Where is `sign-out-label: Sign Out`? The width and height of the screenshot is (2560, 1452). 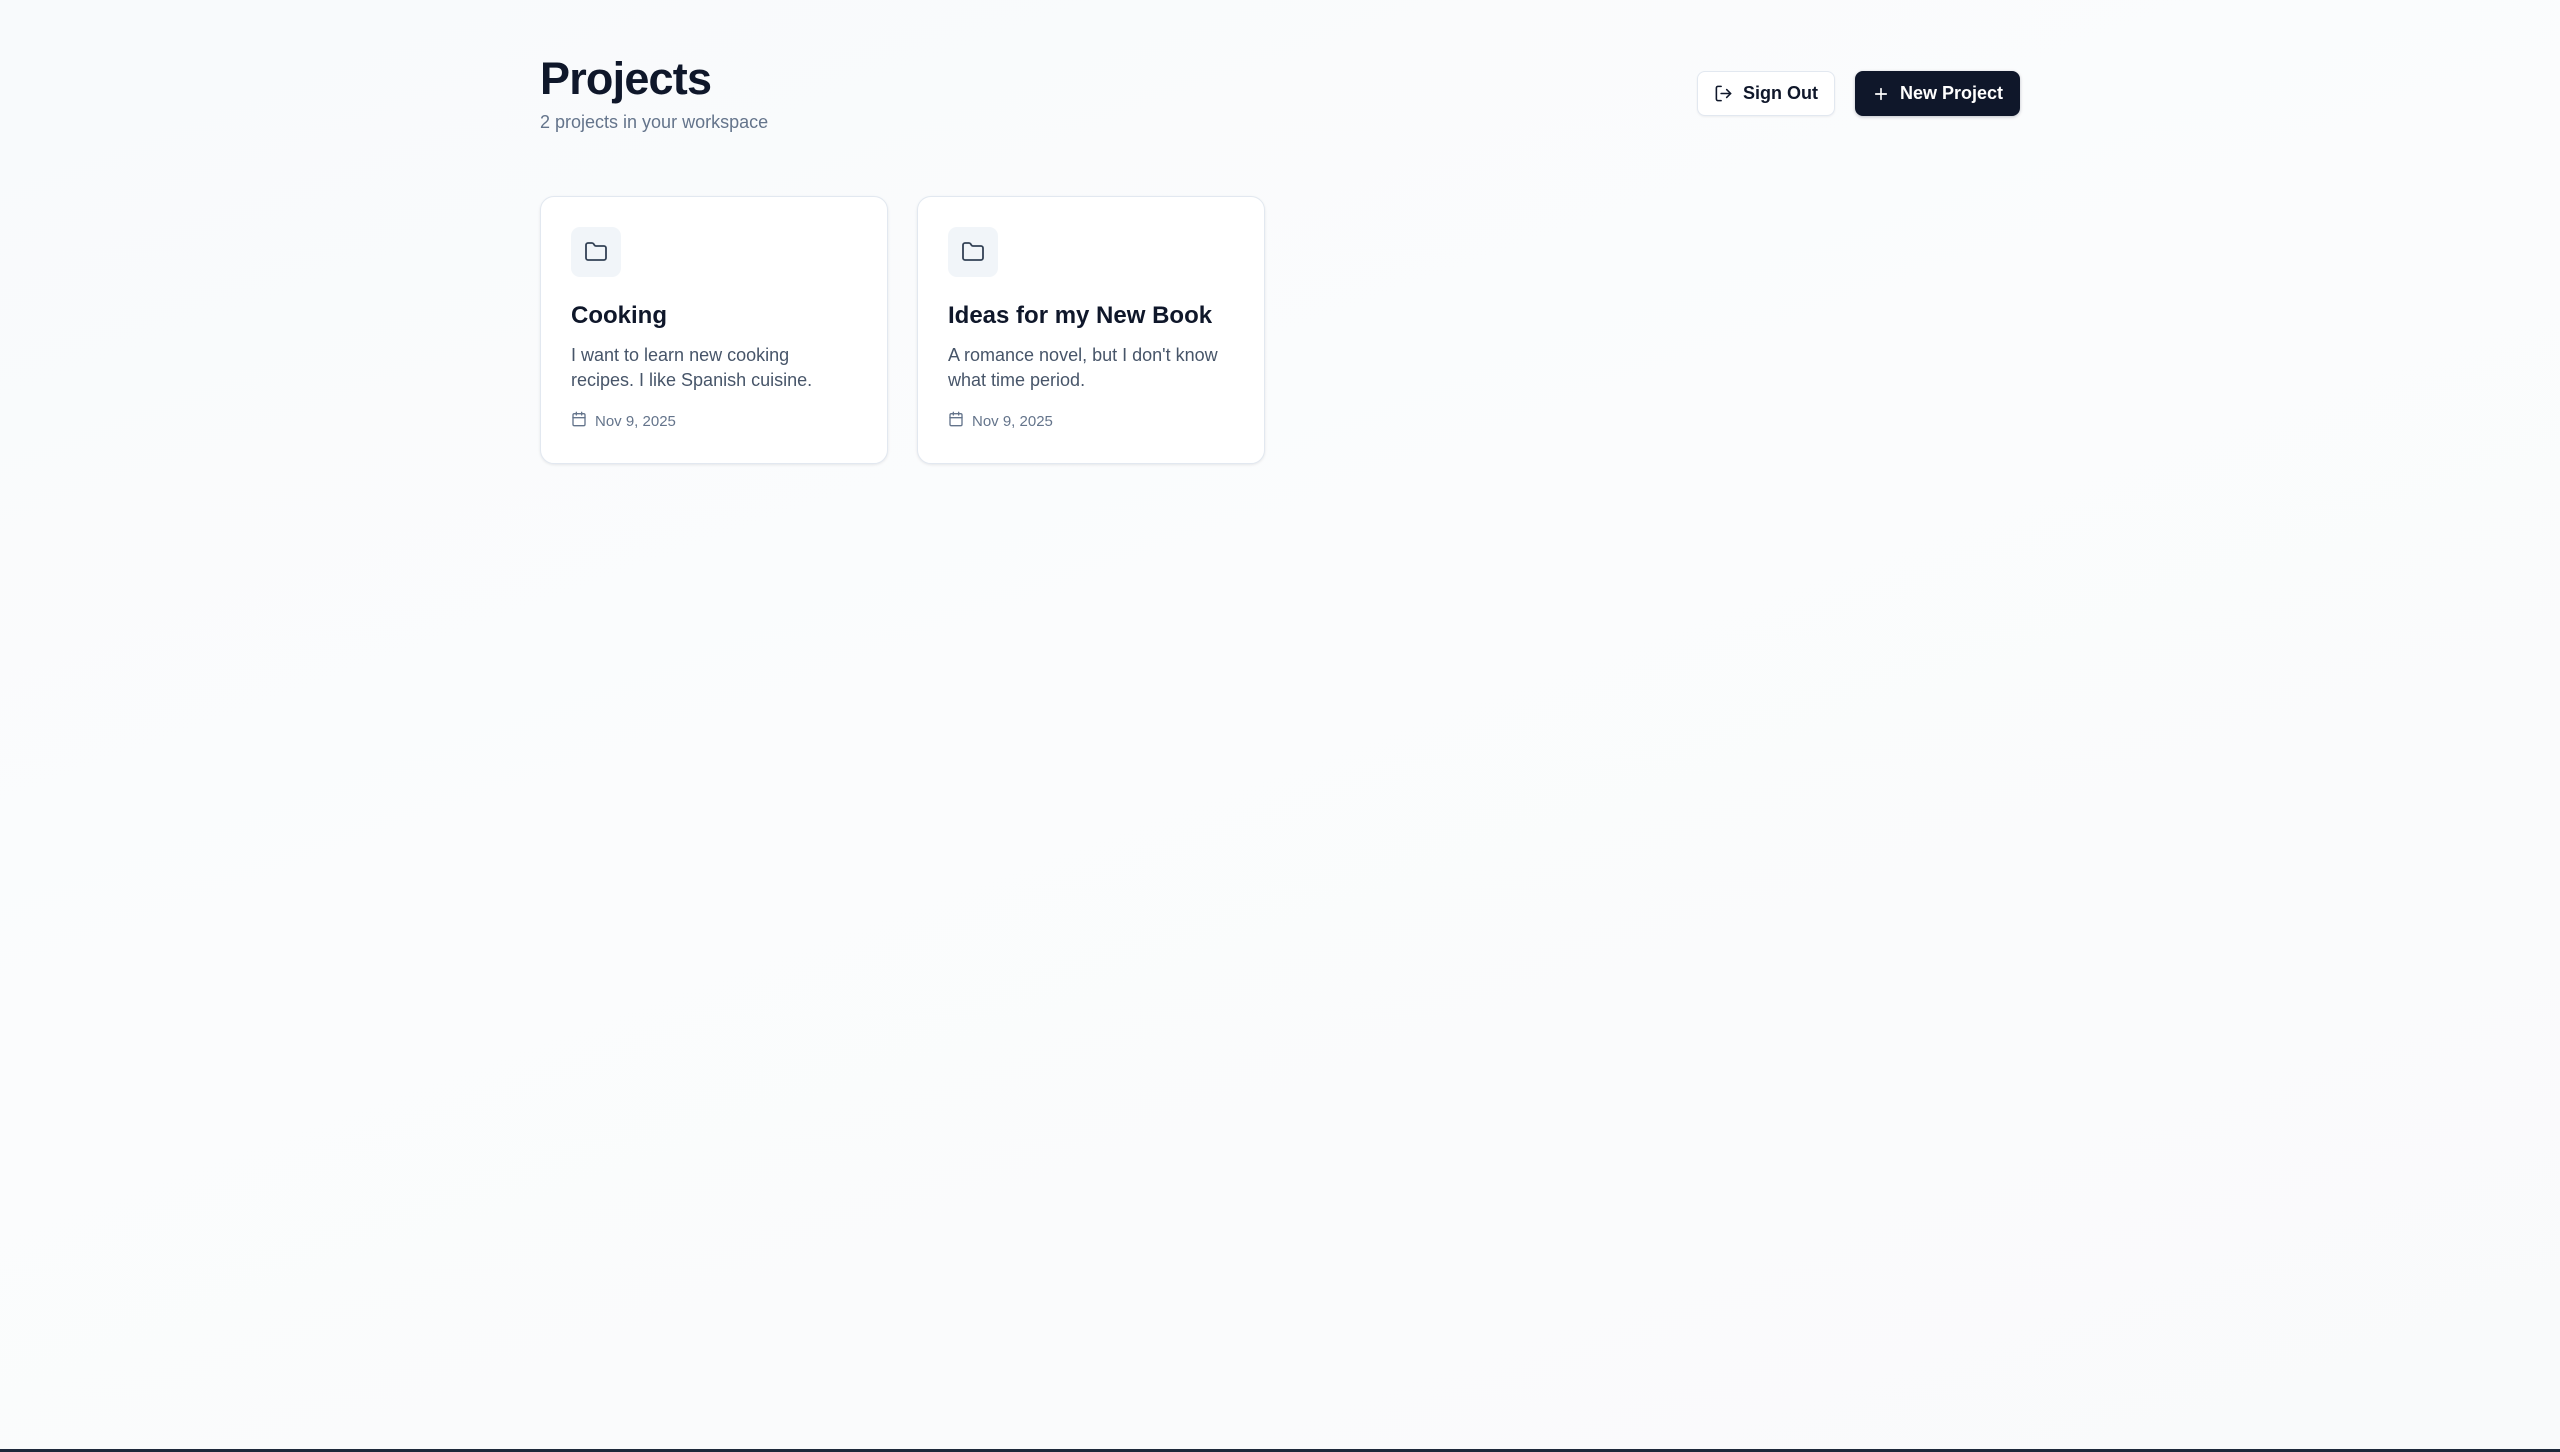
sign-out-label: Sign Out is located at coordinates (1780, 93).